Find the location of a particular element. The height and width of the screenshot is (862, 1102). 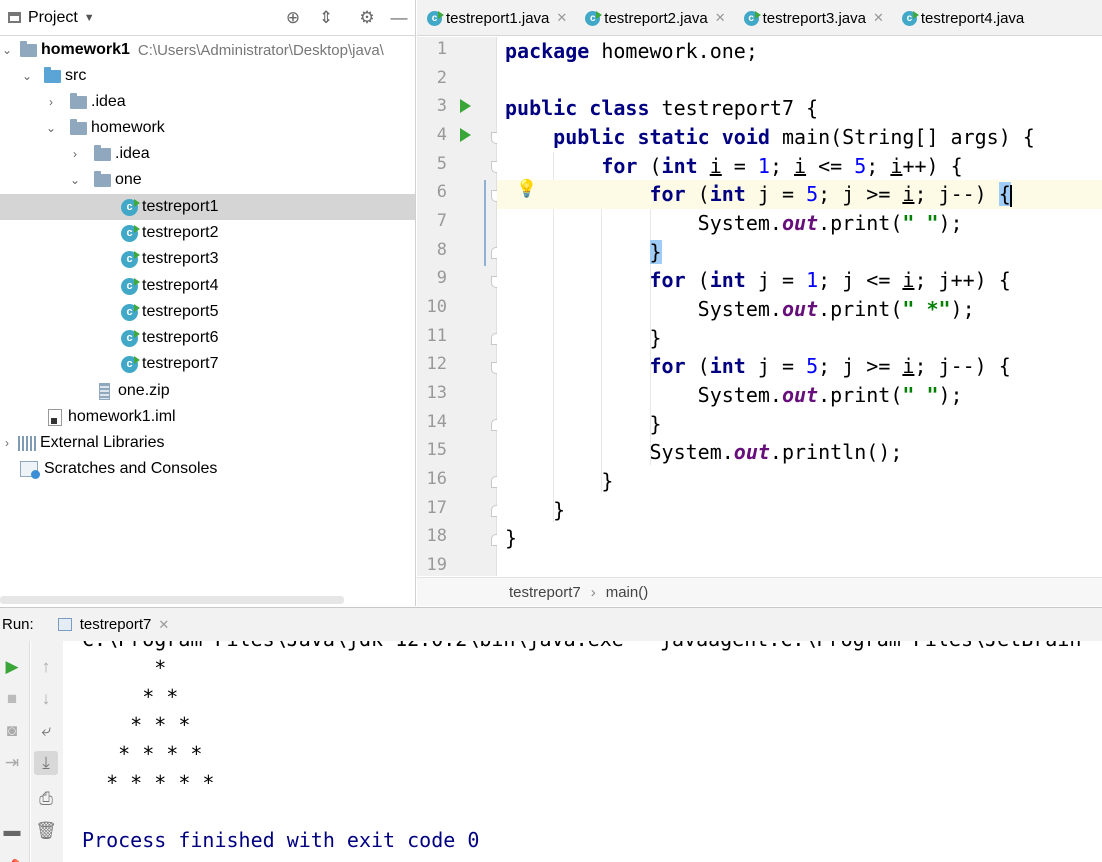

run-main-icon is located at coordinates (465, 135).